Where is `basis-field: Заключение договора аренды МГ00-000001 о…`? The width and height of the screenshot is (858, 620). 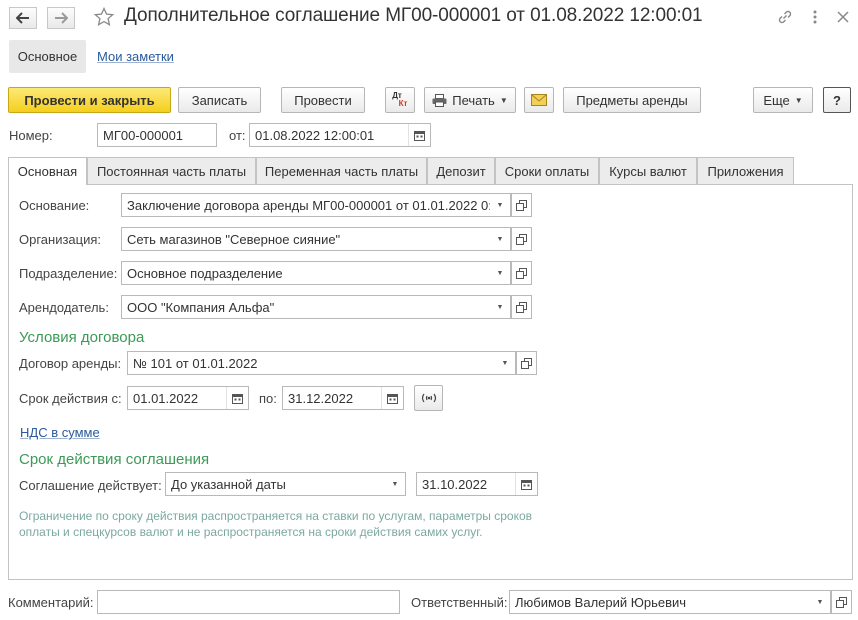 basis-field: Заключение договора аренды МГ00-000001 о… is located at coordinates (316, 205).